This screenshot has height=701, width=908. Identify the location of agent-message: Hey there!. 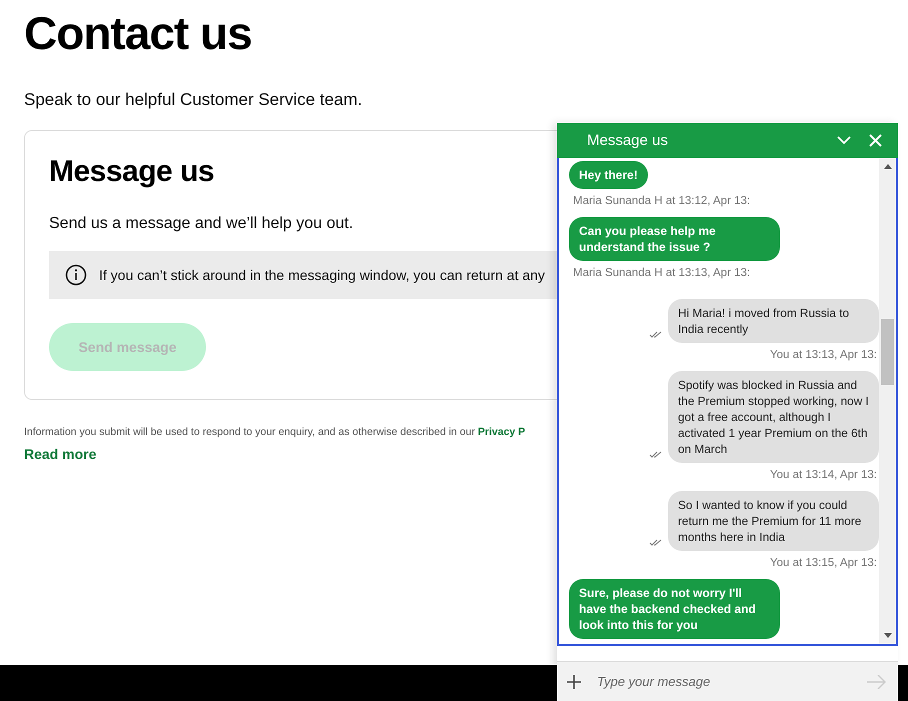
(608, 175).